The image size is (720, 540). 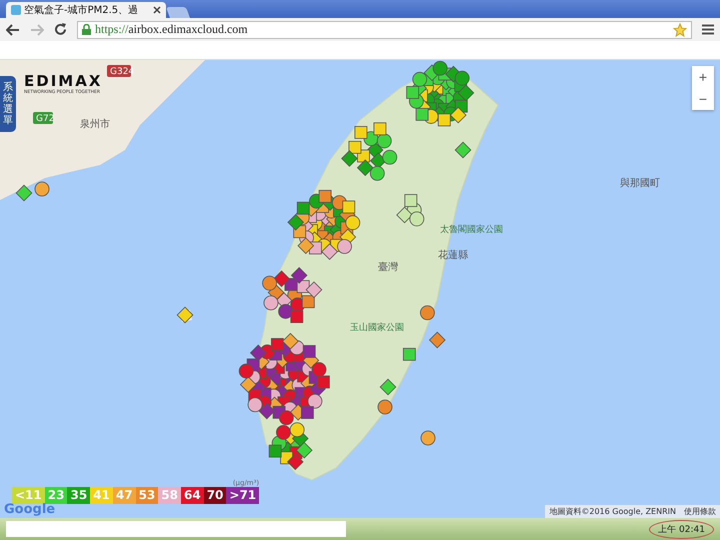 What do you see at coordinates (124, 495) in the screenshot?
I see `legend-item: 47` at bounding box center [124, 495].